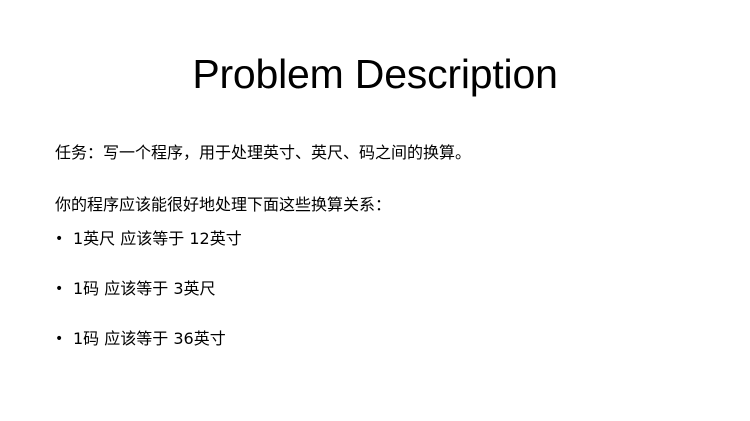  What do you see at coordinates (385, 353) in the screenshot?
I see `conversion-rule-item: • 1码 应该等于 36英寸` at bounding box center [385, 353].